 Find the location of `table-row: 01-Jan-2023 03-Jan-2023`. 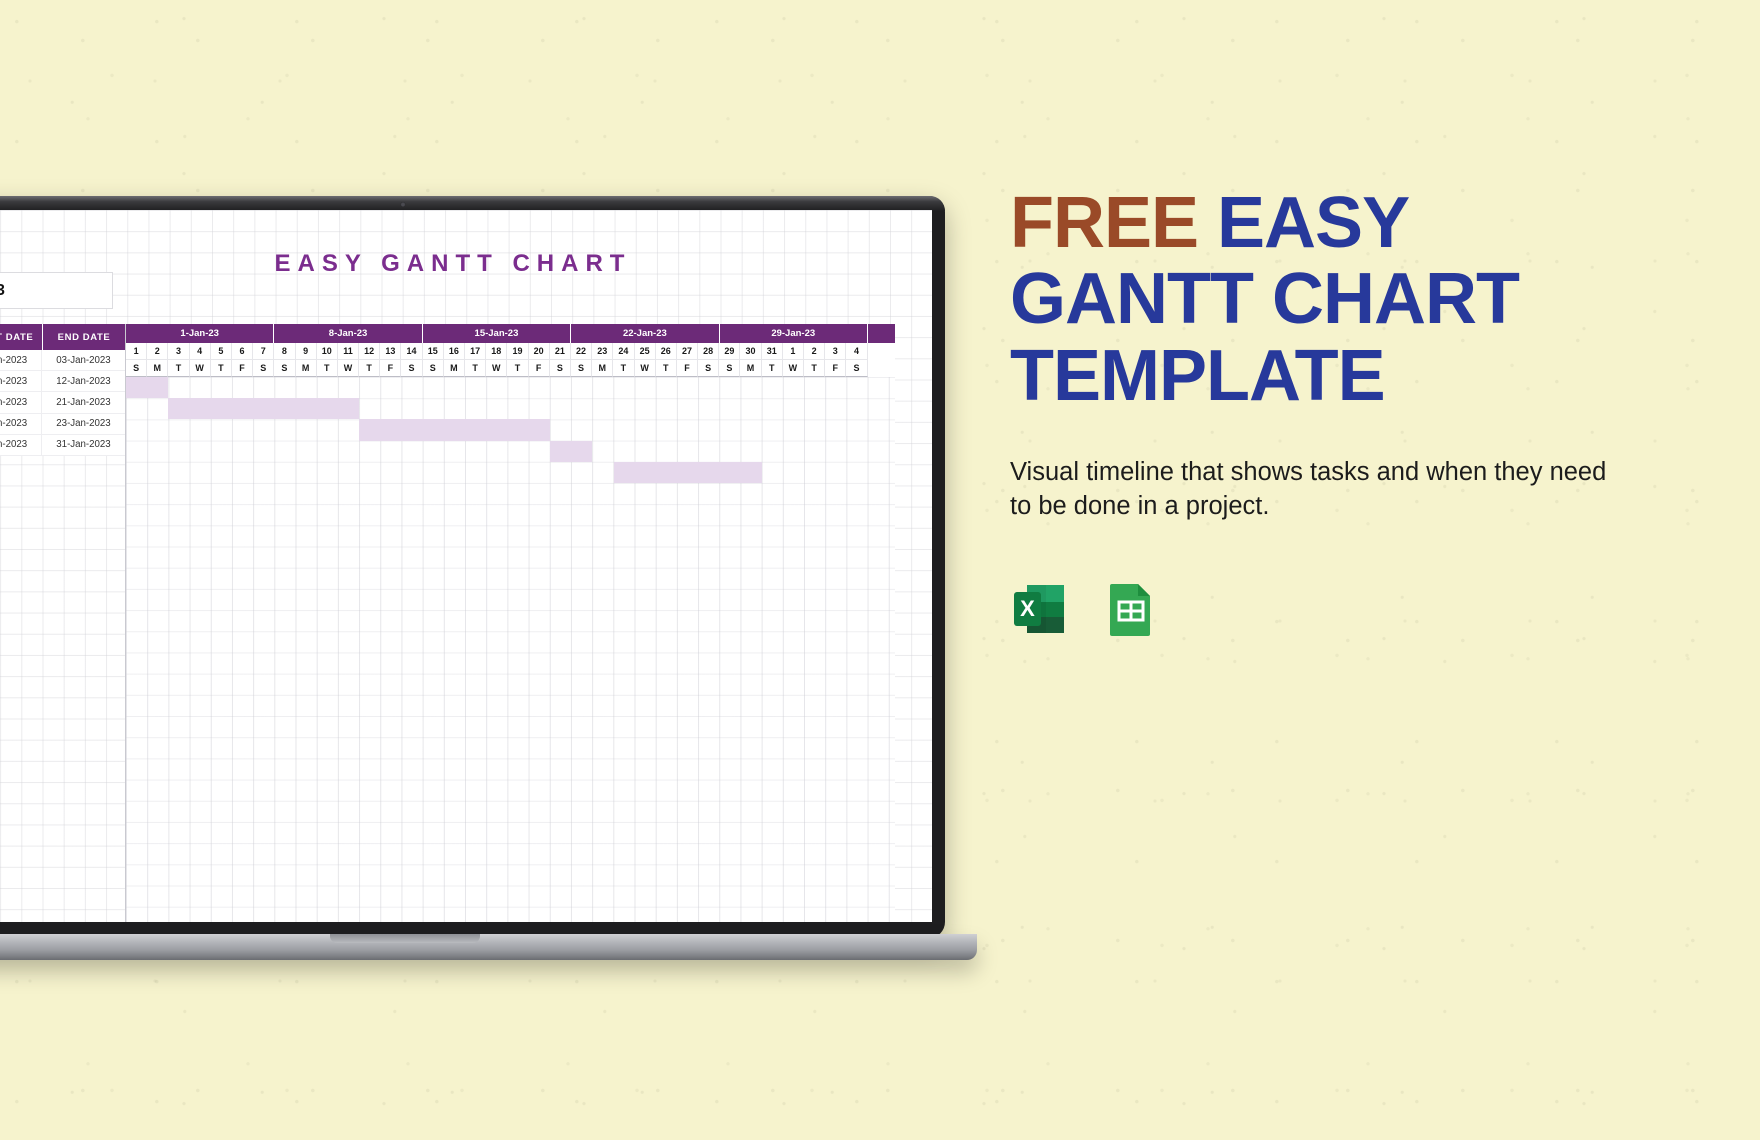

table-row: 01-Jan-2023 03-Jan-2023 is located at coordinates (62, 361).